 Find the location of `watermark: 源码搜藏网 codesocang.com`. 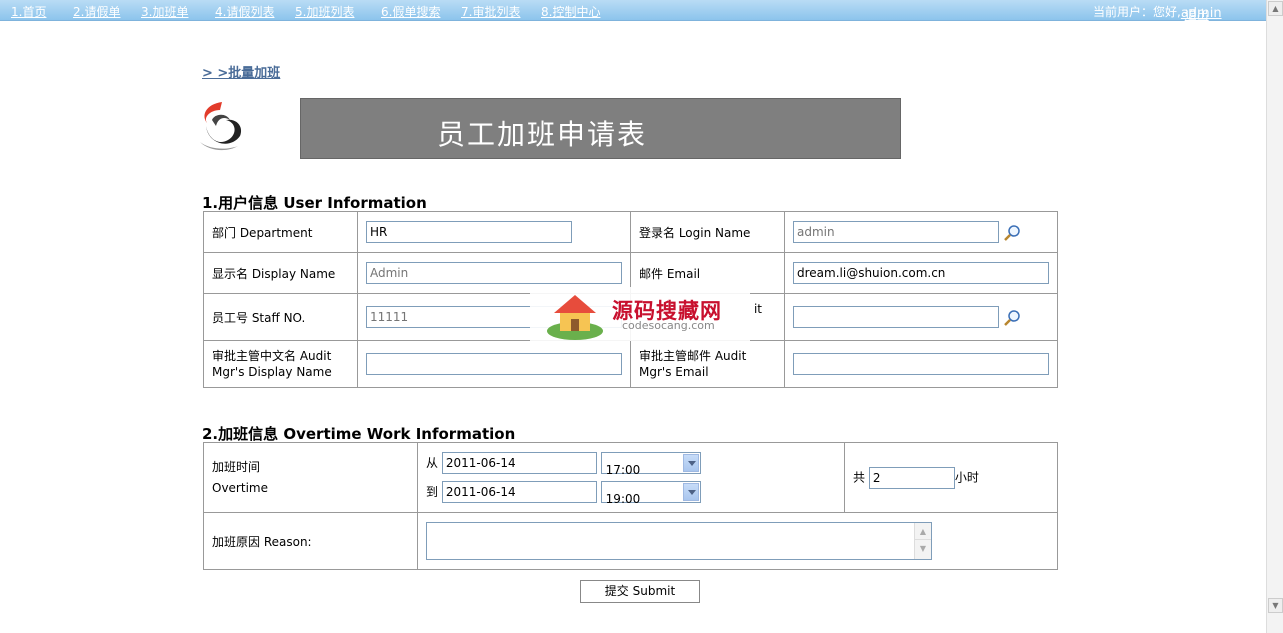

watermark: 源码搜藏网 codesocang.com is located at coordinates (640, 314).